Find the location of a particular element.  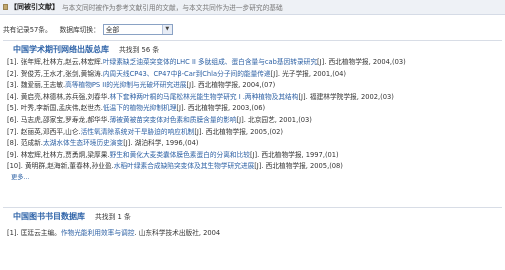

citation-item: [1]. 匡廷云主编。作物光能利用效率与调控. 山东科学技术出版社, 2004 is located at coordinates (254, 234).